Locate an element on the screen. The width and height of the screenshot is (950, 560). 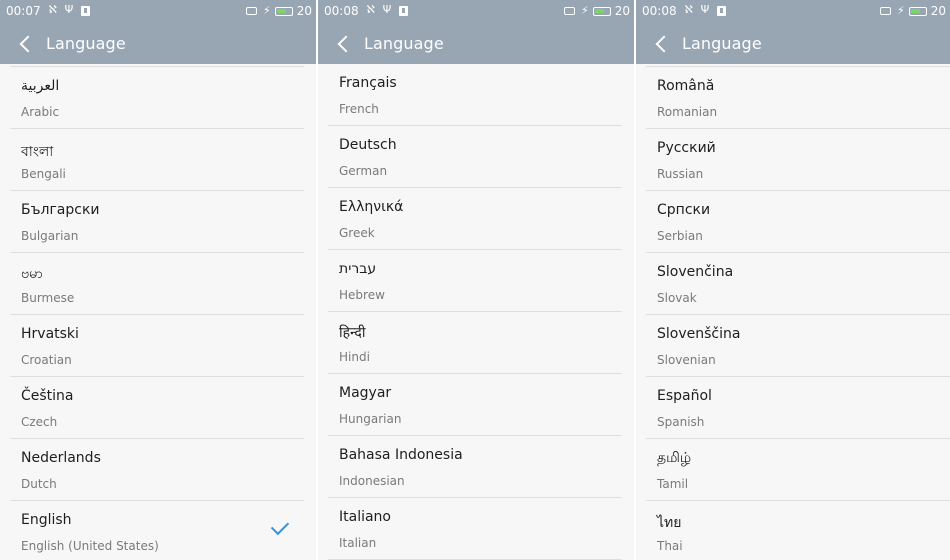
language-item: Nederlands Dutch is located at coordinates (157, 470).